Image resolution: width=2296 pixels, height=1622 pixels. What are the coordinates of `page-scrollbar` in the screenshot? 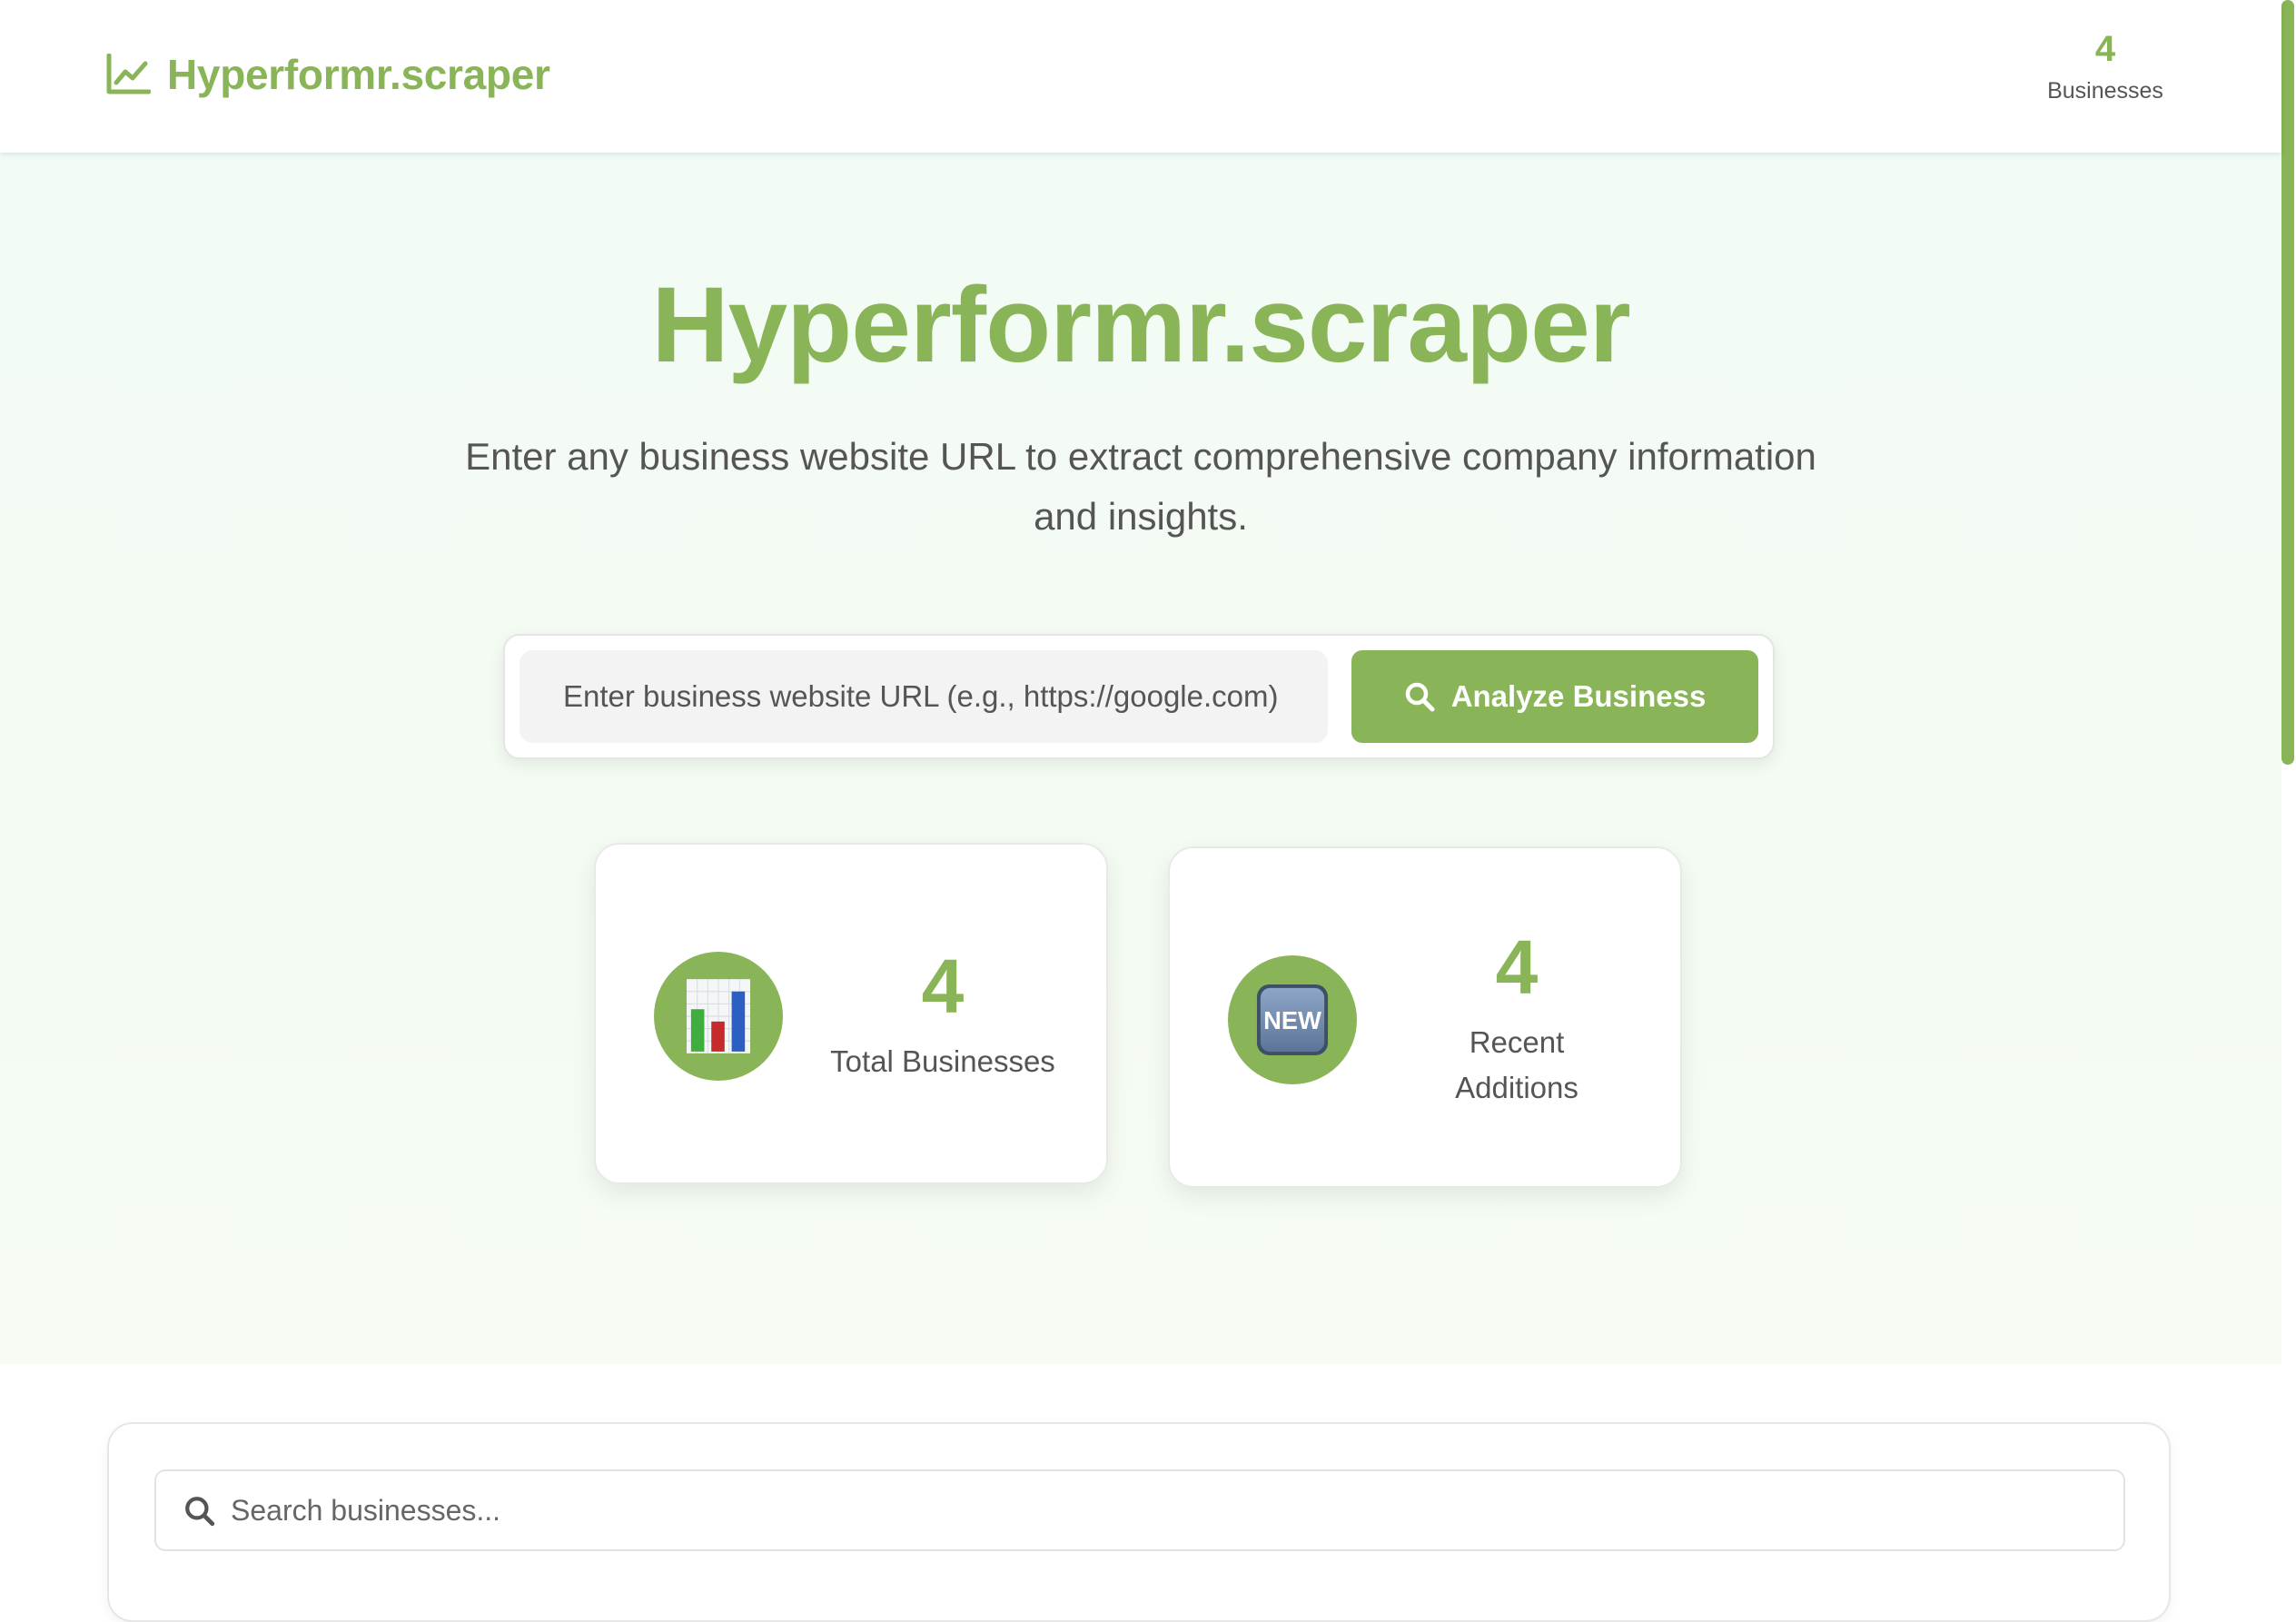 It's located at (2288, 784).